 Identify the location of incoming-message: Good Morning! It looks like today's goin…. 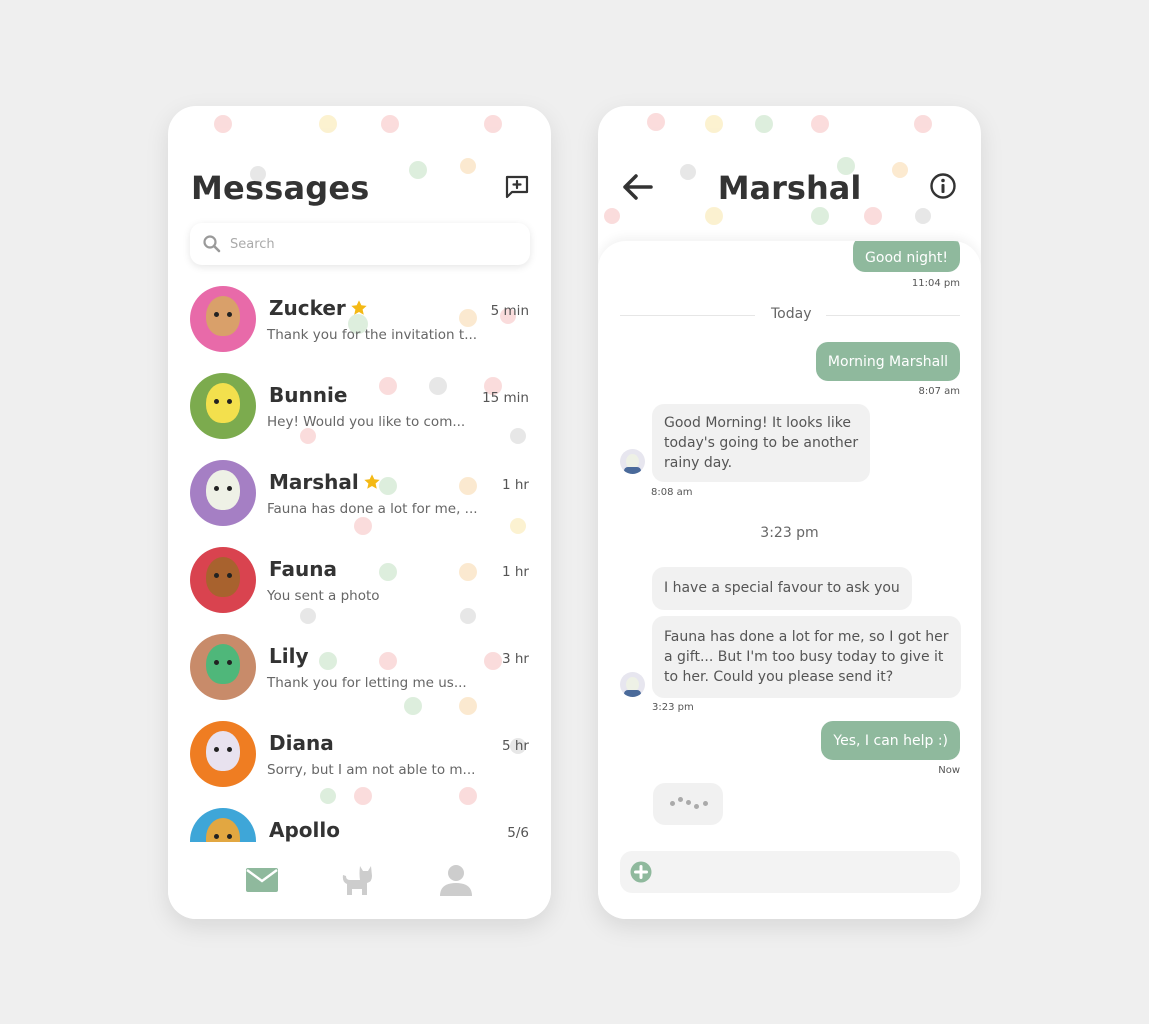
(761, 443).